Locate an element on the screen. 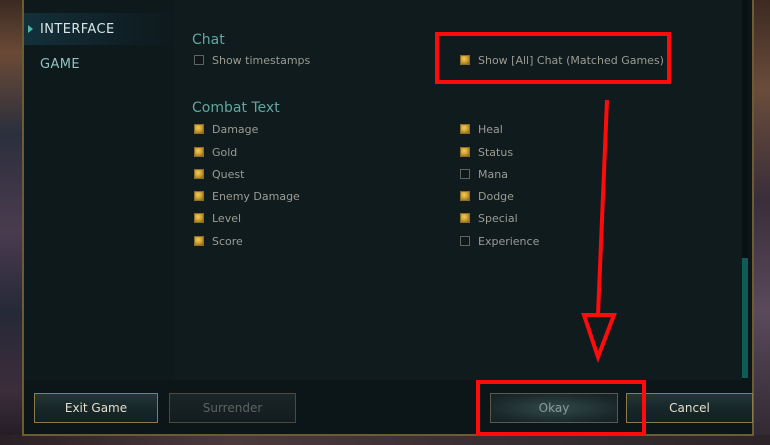 This screenshot has height=445, width=770. checkbox-damage: Damage is located at coordinates (226, 129).